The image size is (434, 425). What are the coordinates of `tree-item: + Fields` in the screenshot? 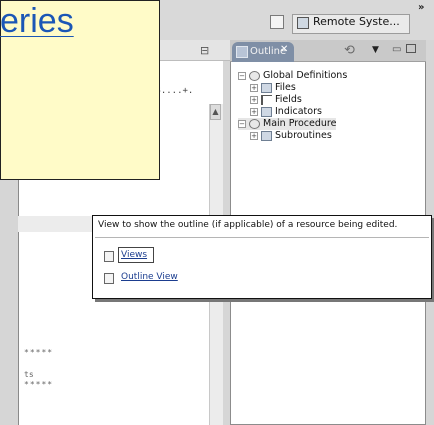 It's located at (276, 100).